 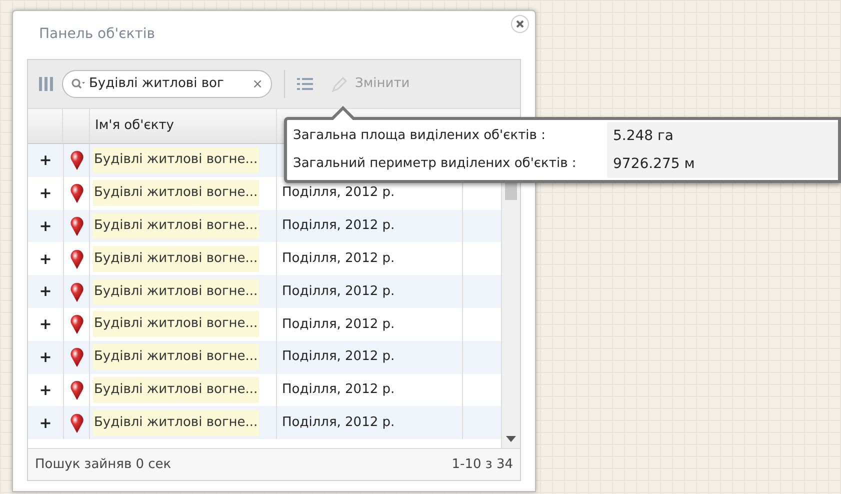 What do you see at coordinates (257, 84) in the screenshot?
I see `clear-button: ×` at bounding box center [257, 84].